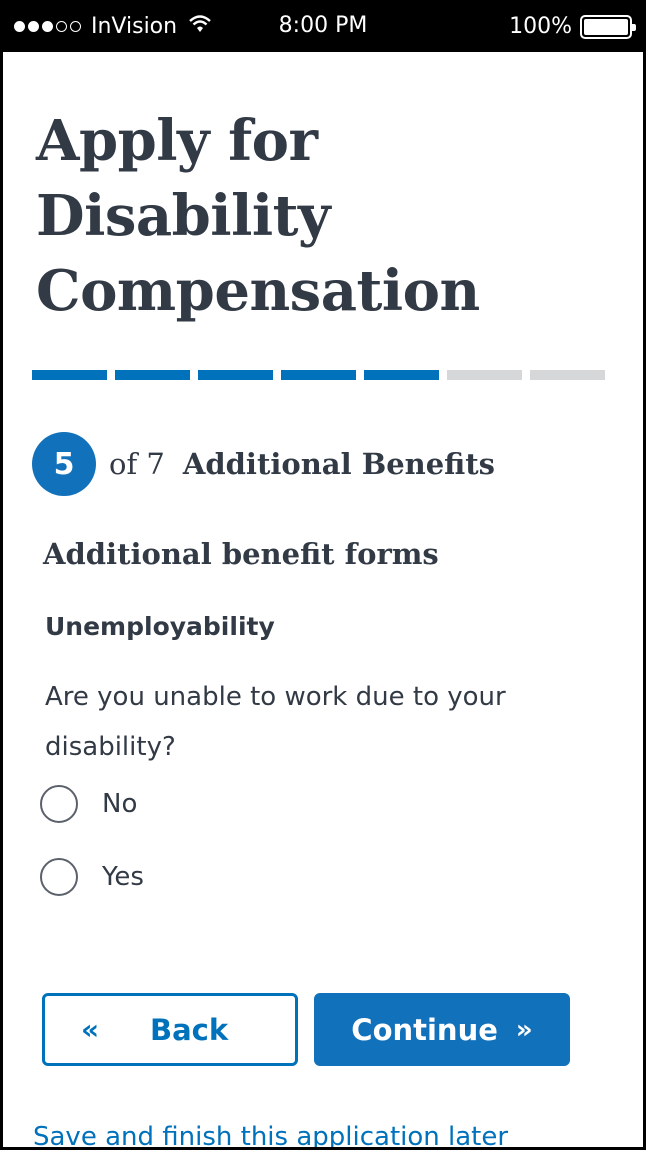 This screenshot has height=1150, width=646. I want to click on back-button: « Back, so click(170, 1029).